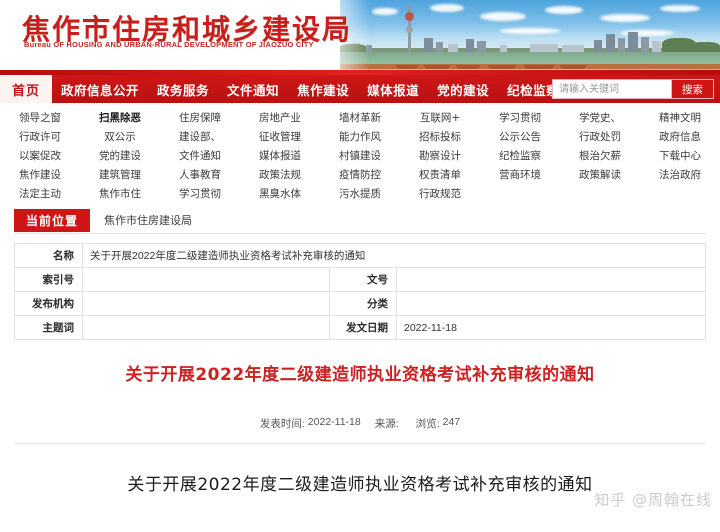  I want to click on mega-menu-link: 扫黑除恶, so click(120, 118).